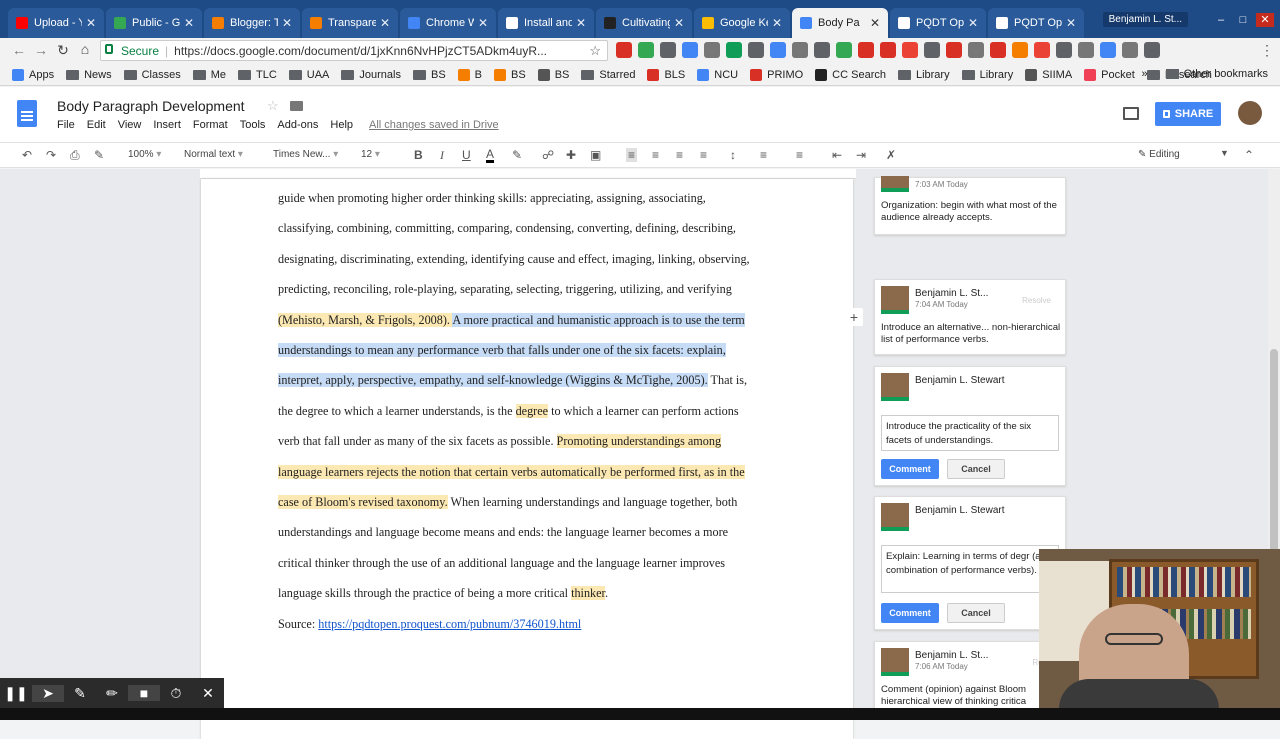  Describe the element at coordinates (296, 106) in the screenshot. I see `move-to-folder-icon` at that location.